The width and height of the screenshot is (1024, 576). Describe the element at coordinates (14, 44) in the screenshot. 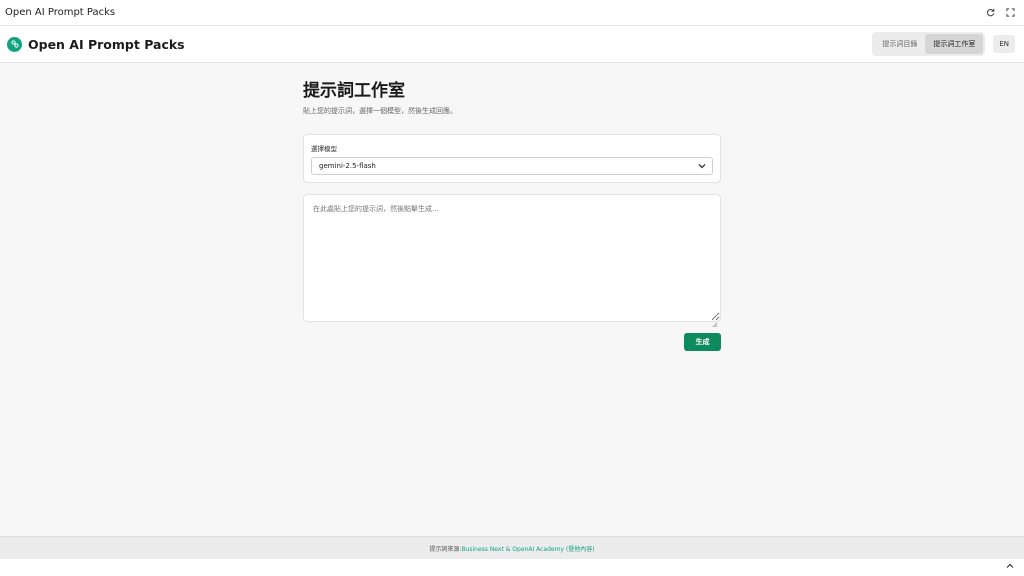

I see `logo-icon` at that location.